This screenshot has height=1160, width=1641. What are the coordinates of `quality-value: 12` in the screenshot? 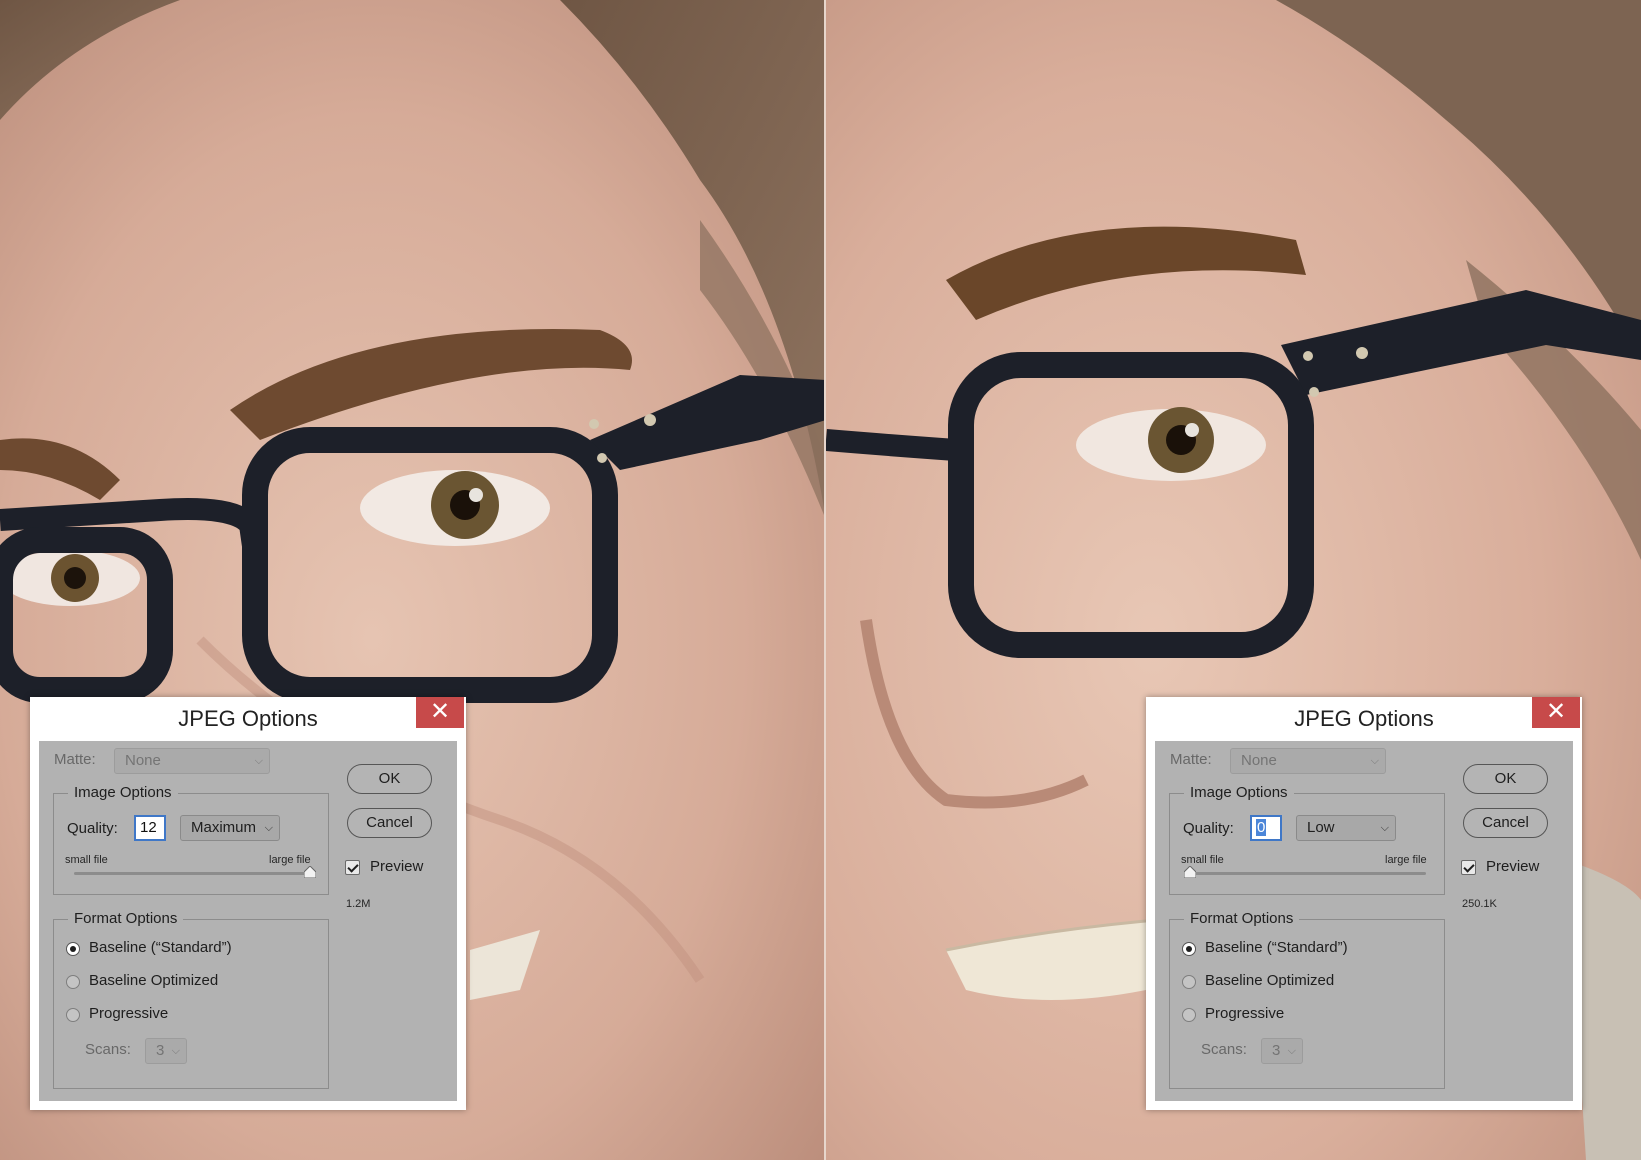 It's located at (148, 827).